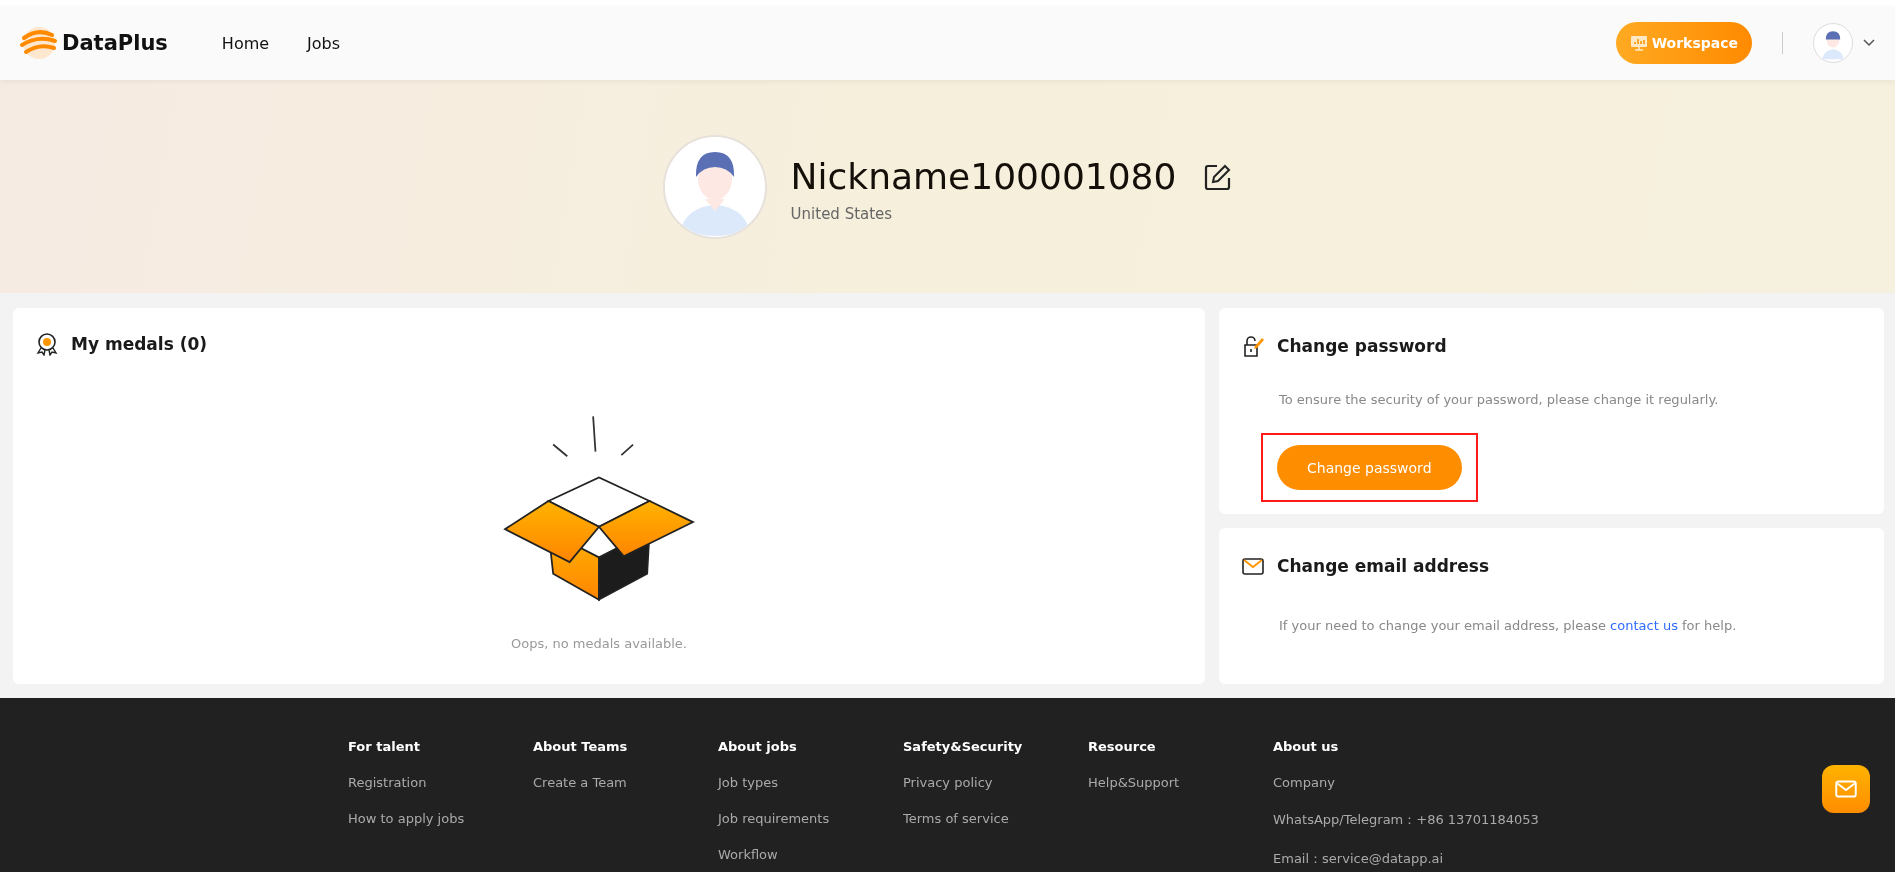  Describe the element at coordinates (245, 43) in the screenshot. I see `nav-link: Home` at that location.